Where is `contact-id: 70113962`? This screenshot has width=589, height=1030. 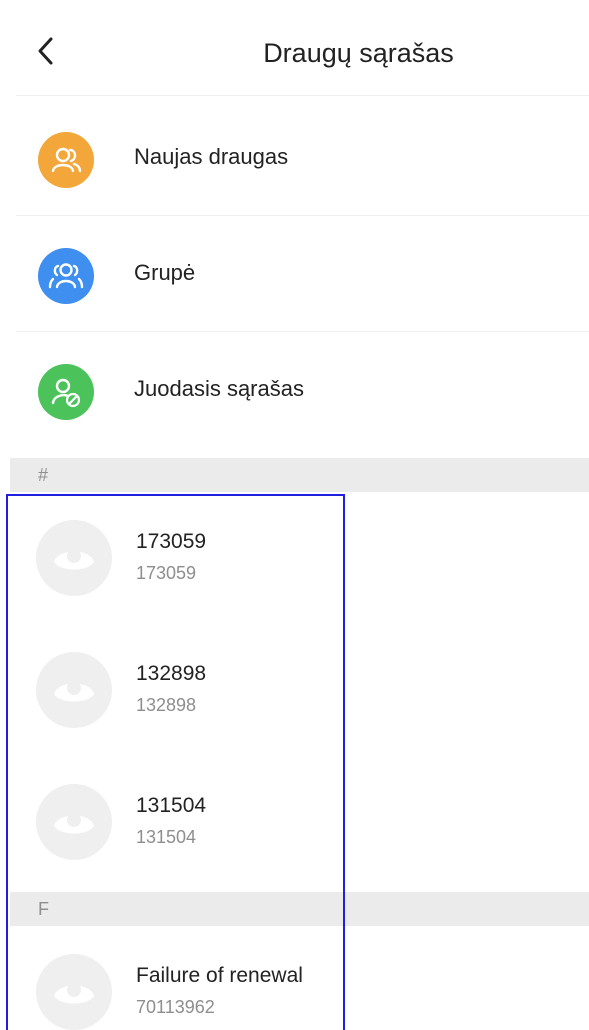
contact-id: 70113962 is located at coordinates (175, 1007).